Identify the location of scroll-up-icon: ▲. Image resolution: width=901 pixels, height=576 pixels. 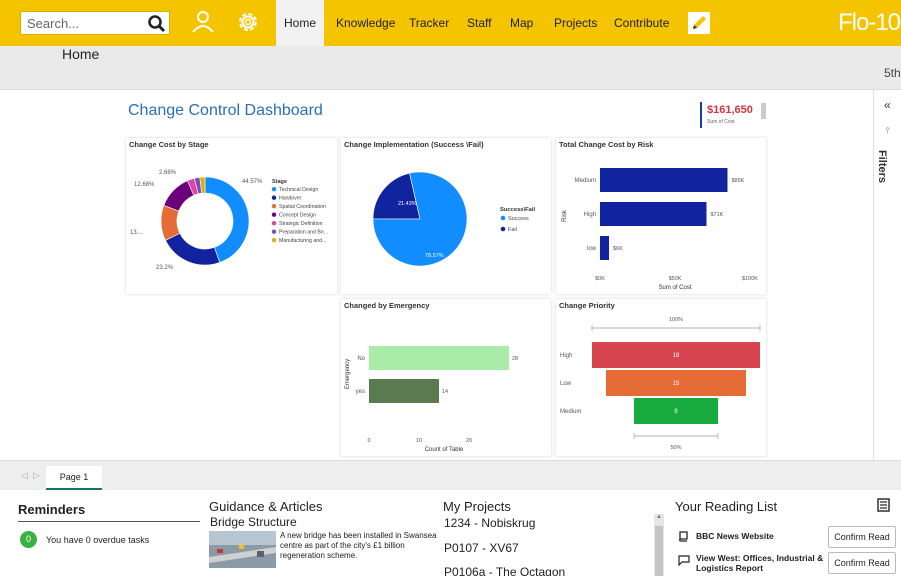
(659, 517).